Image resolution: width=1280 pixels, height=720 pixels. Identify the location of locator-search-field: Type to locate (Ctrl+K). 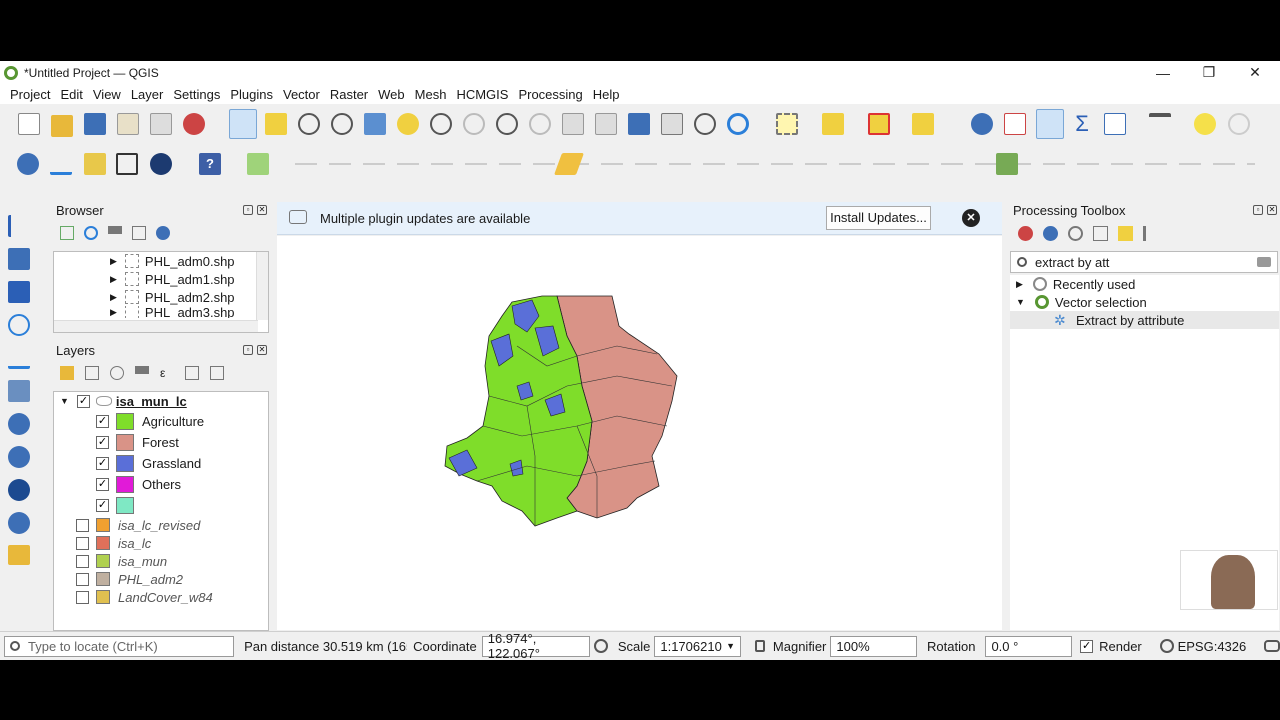
(119, 646).